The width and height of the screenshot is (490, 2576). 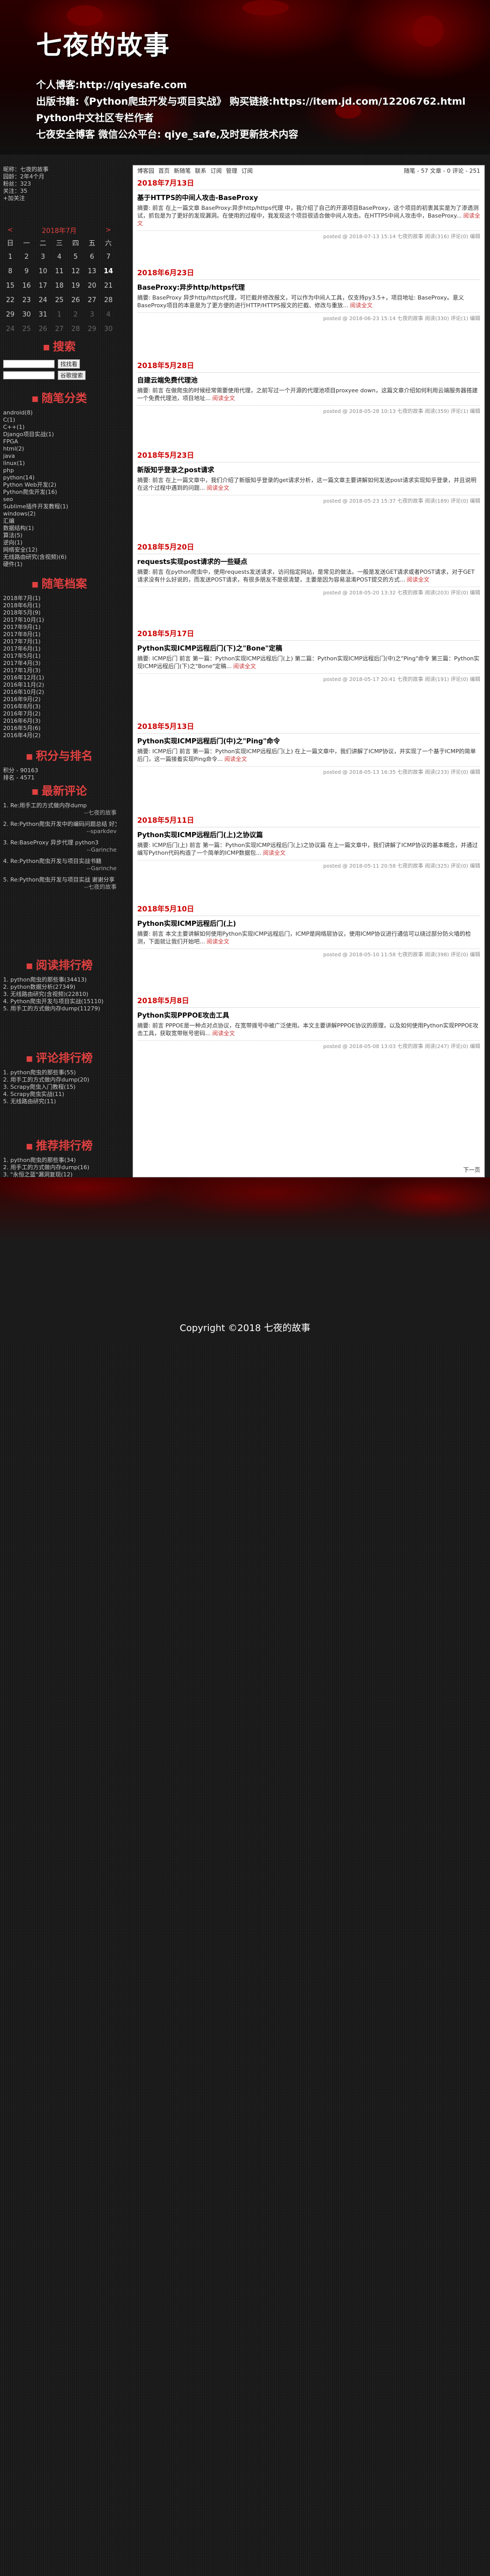 What do you see at coordinates (60, 536) in the screenshot?
I see `category-link: 算法(5)` at bounding box center [60, 536].